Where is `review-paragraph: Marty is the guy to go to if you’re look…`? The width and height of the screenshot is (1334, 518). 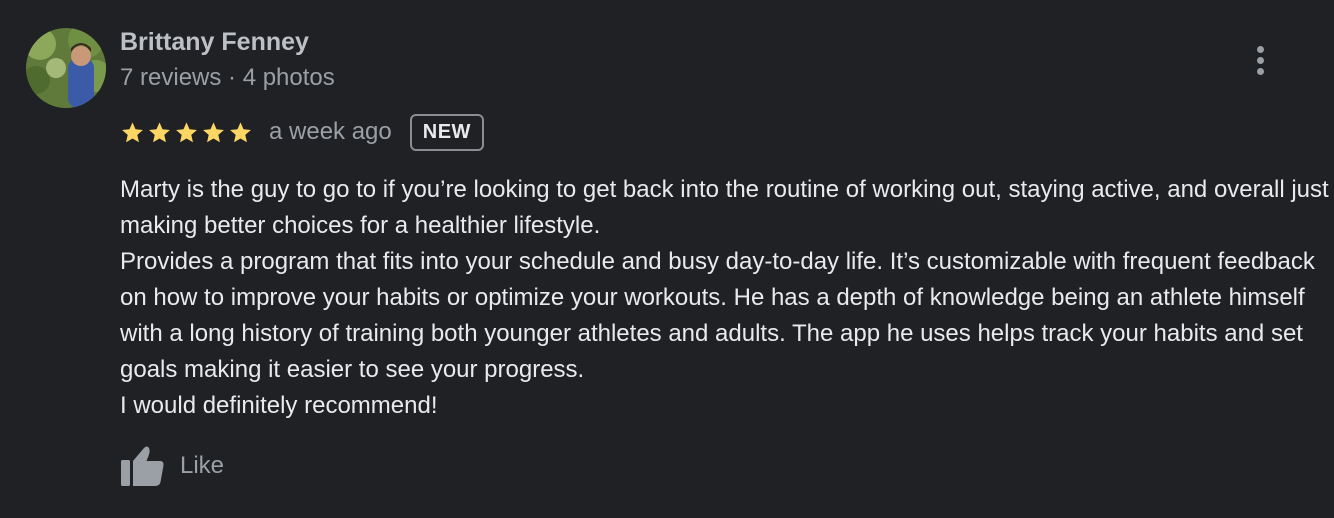
review-paragraph: Marty is the guy to go to if you’re look… is located at coordinates (724, 207).